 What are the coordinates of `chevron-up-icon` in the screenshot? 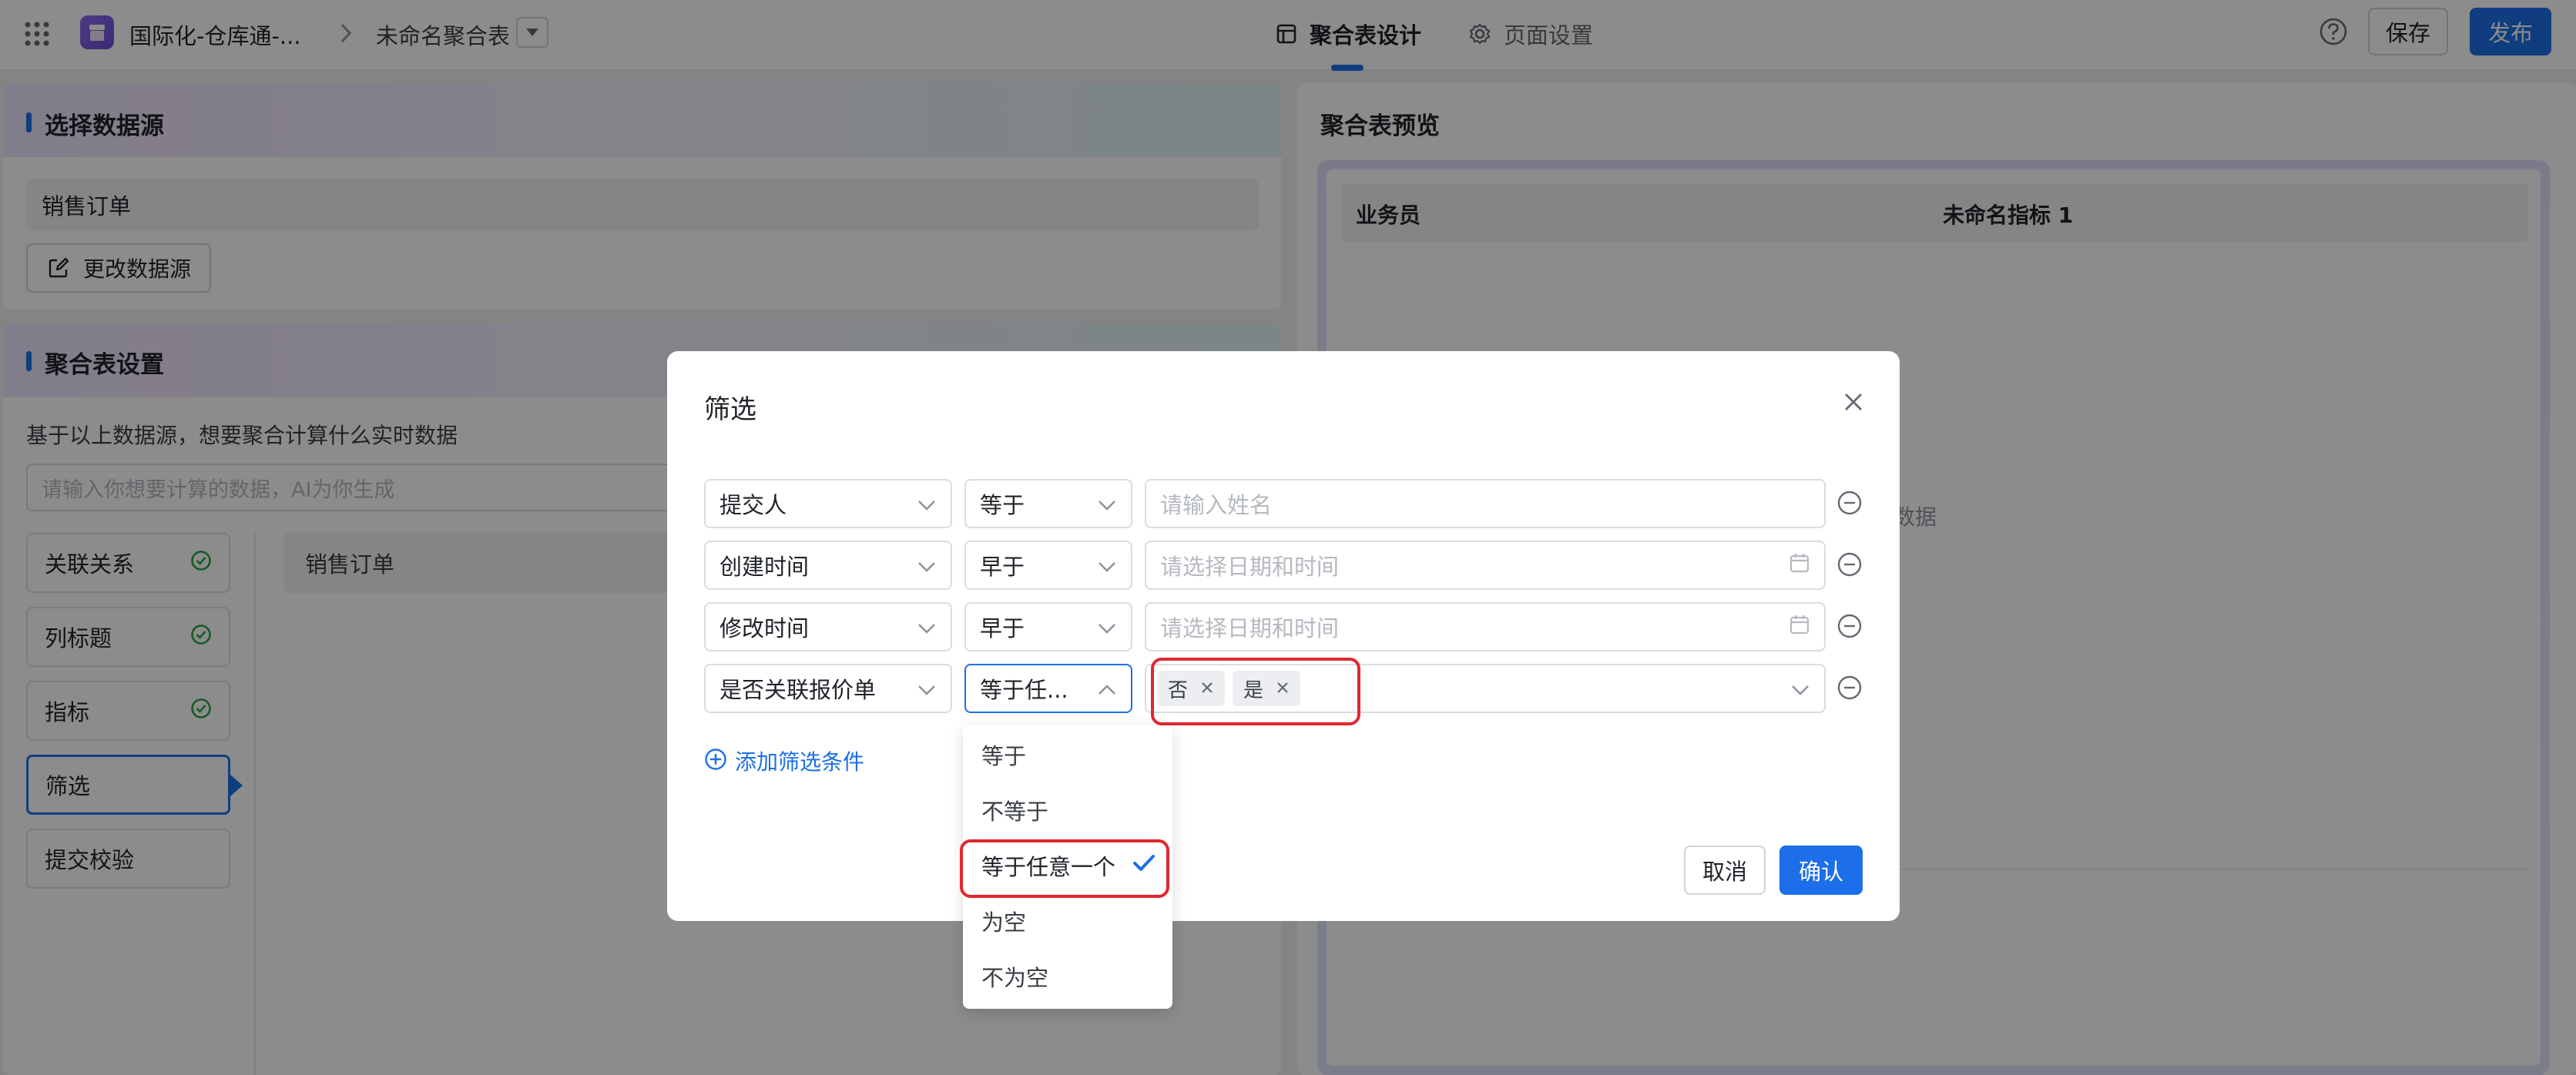 It's located at (1107, 688).